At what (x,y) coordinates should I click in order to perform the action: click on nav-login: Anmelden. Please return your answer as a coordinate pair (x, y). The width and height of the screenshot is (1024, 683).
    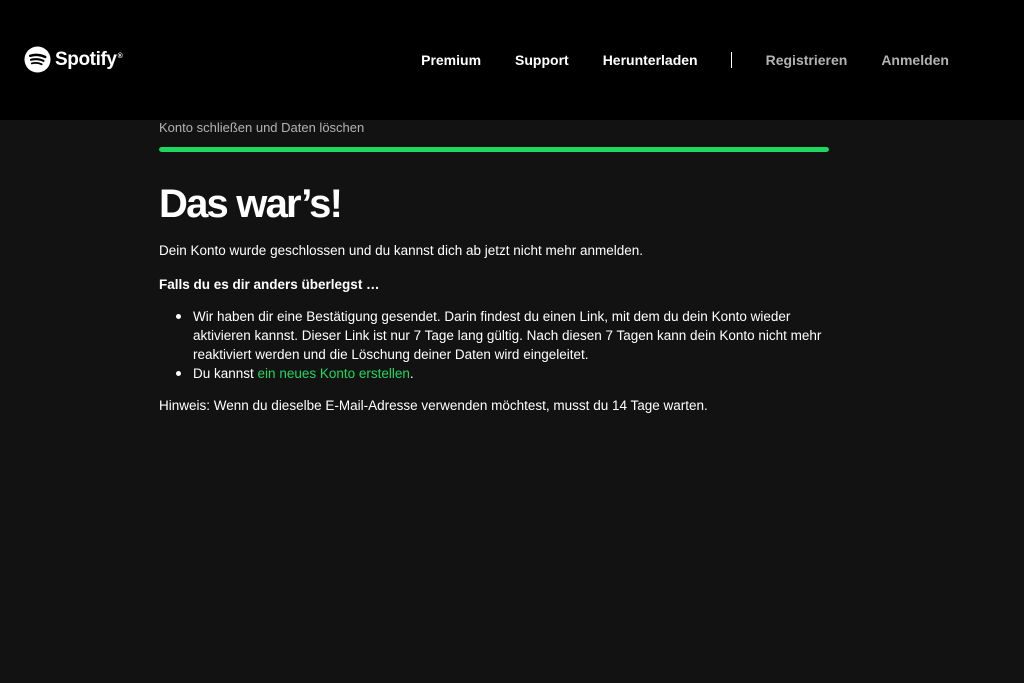
    Looking at the image, I should click on (915, 60).